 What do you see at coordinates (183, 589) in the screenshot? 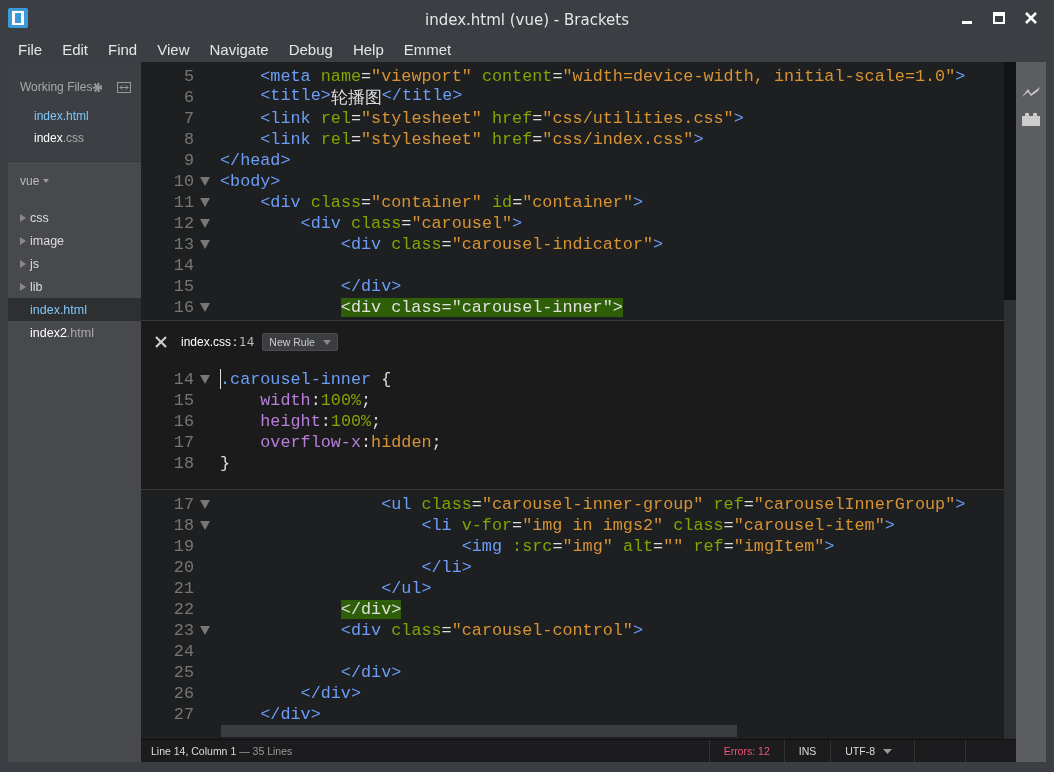
I see `line-number: 21` at bounding box center [183, 589].